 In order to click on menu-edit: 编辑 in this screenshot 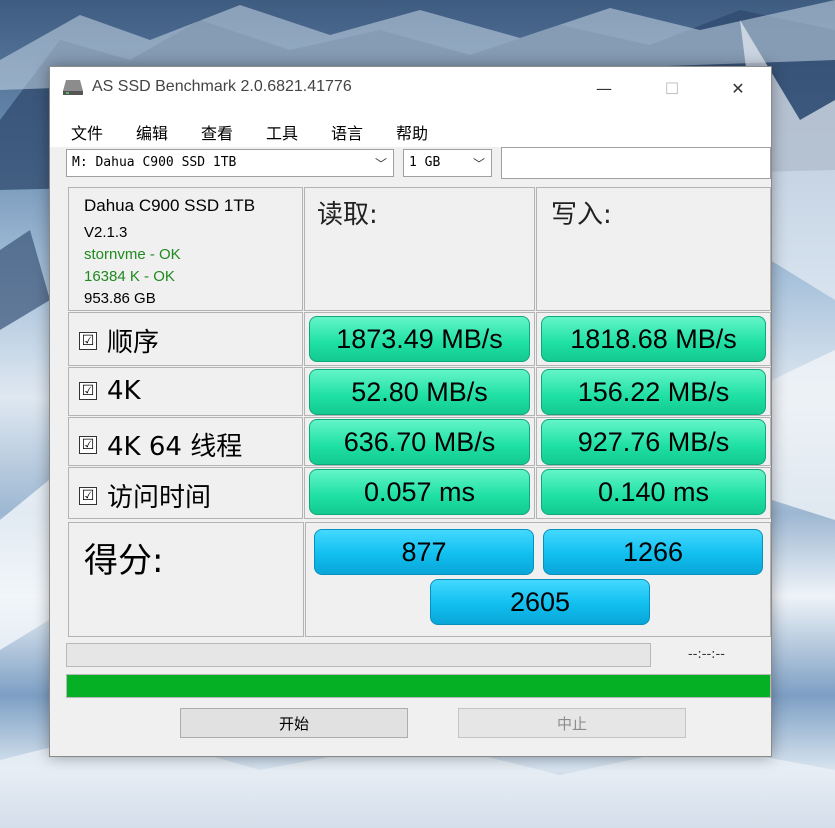, I will do `click(152, 132)`.